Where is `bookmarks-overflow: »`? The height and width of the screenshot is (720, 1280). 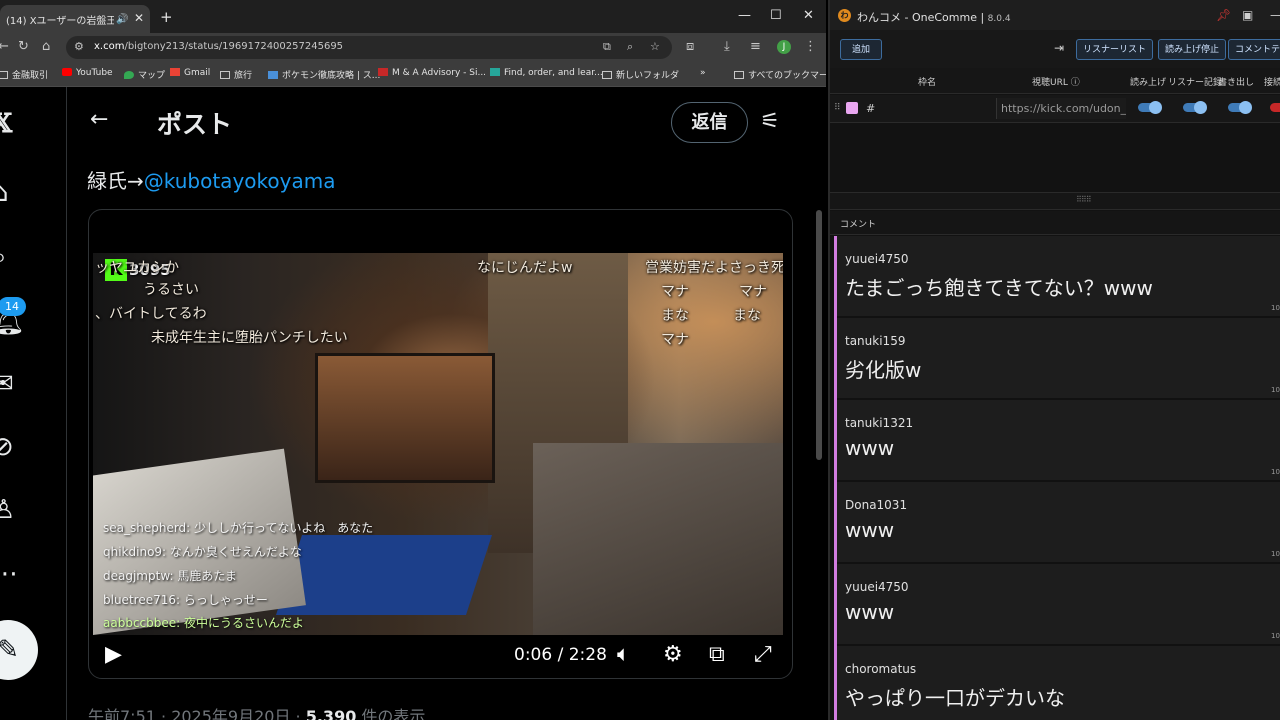
bookmarks-overflow: » is located at coordinates (703, 73).